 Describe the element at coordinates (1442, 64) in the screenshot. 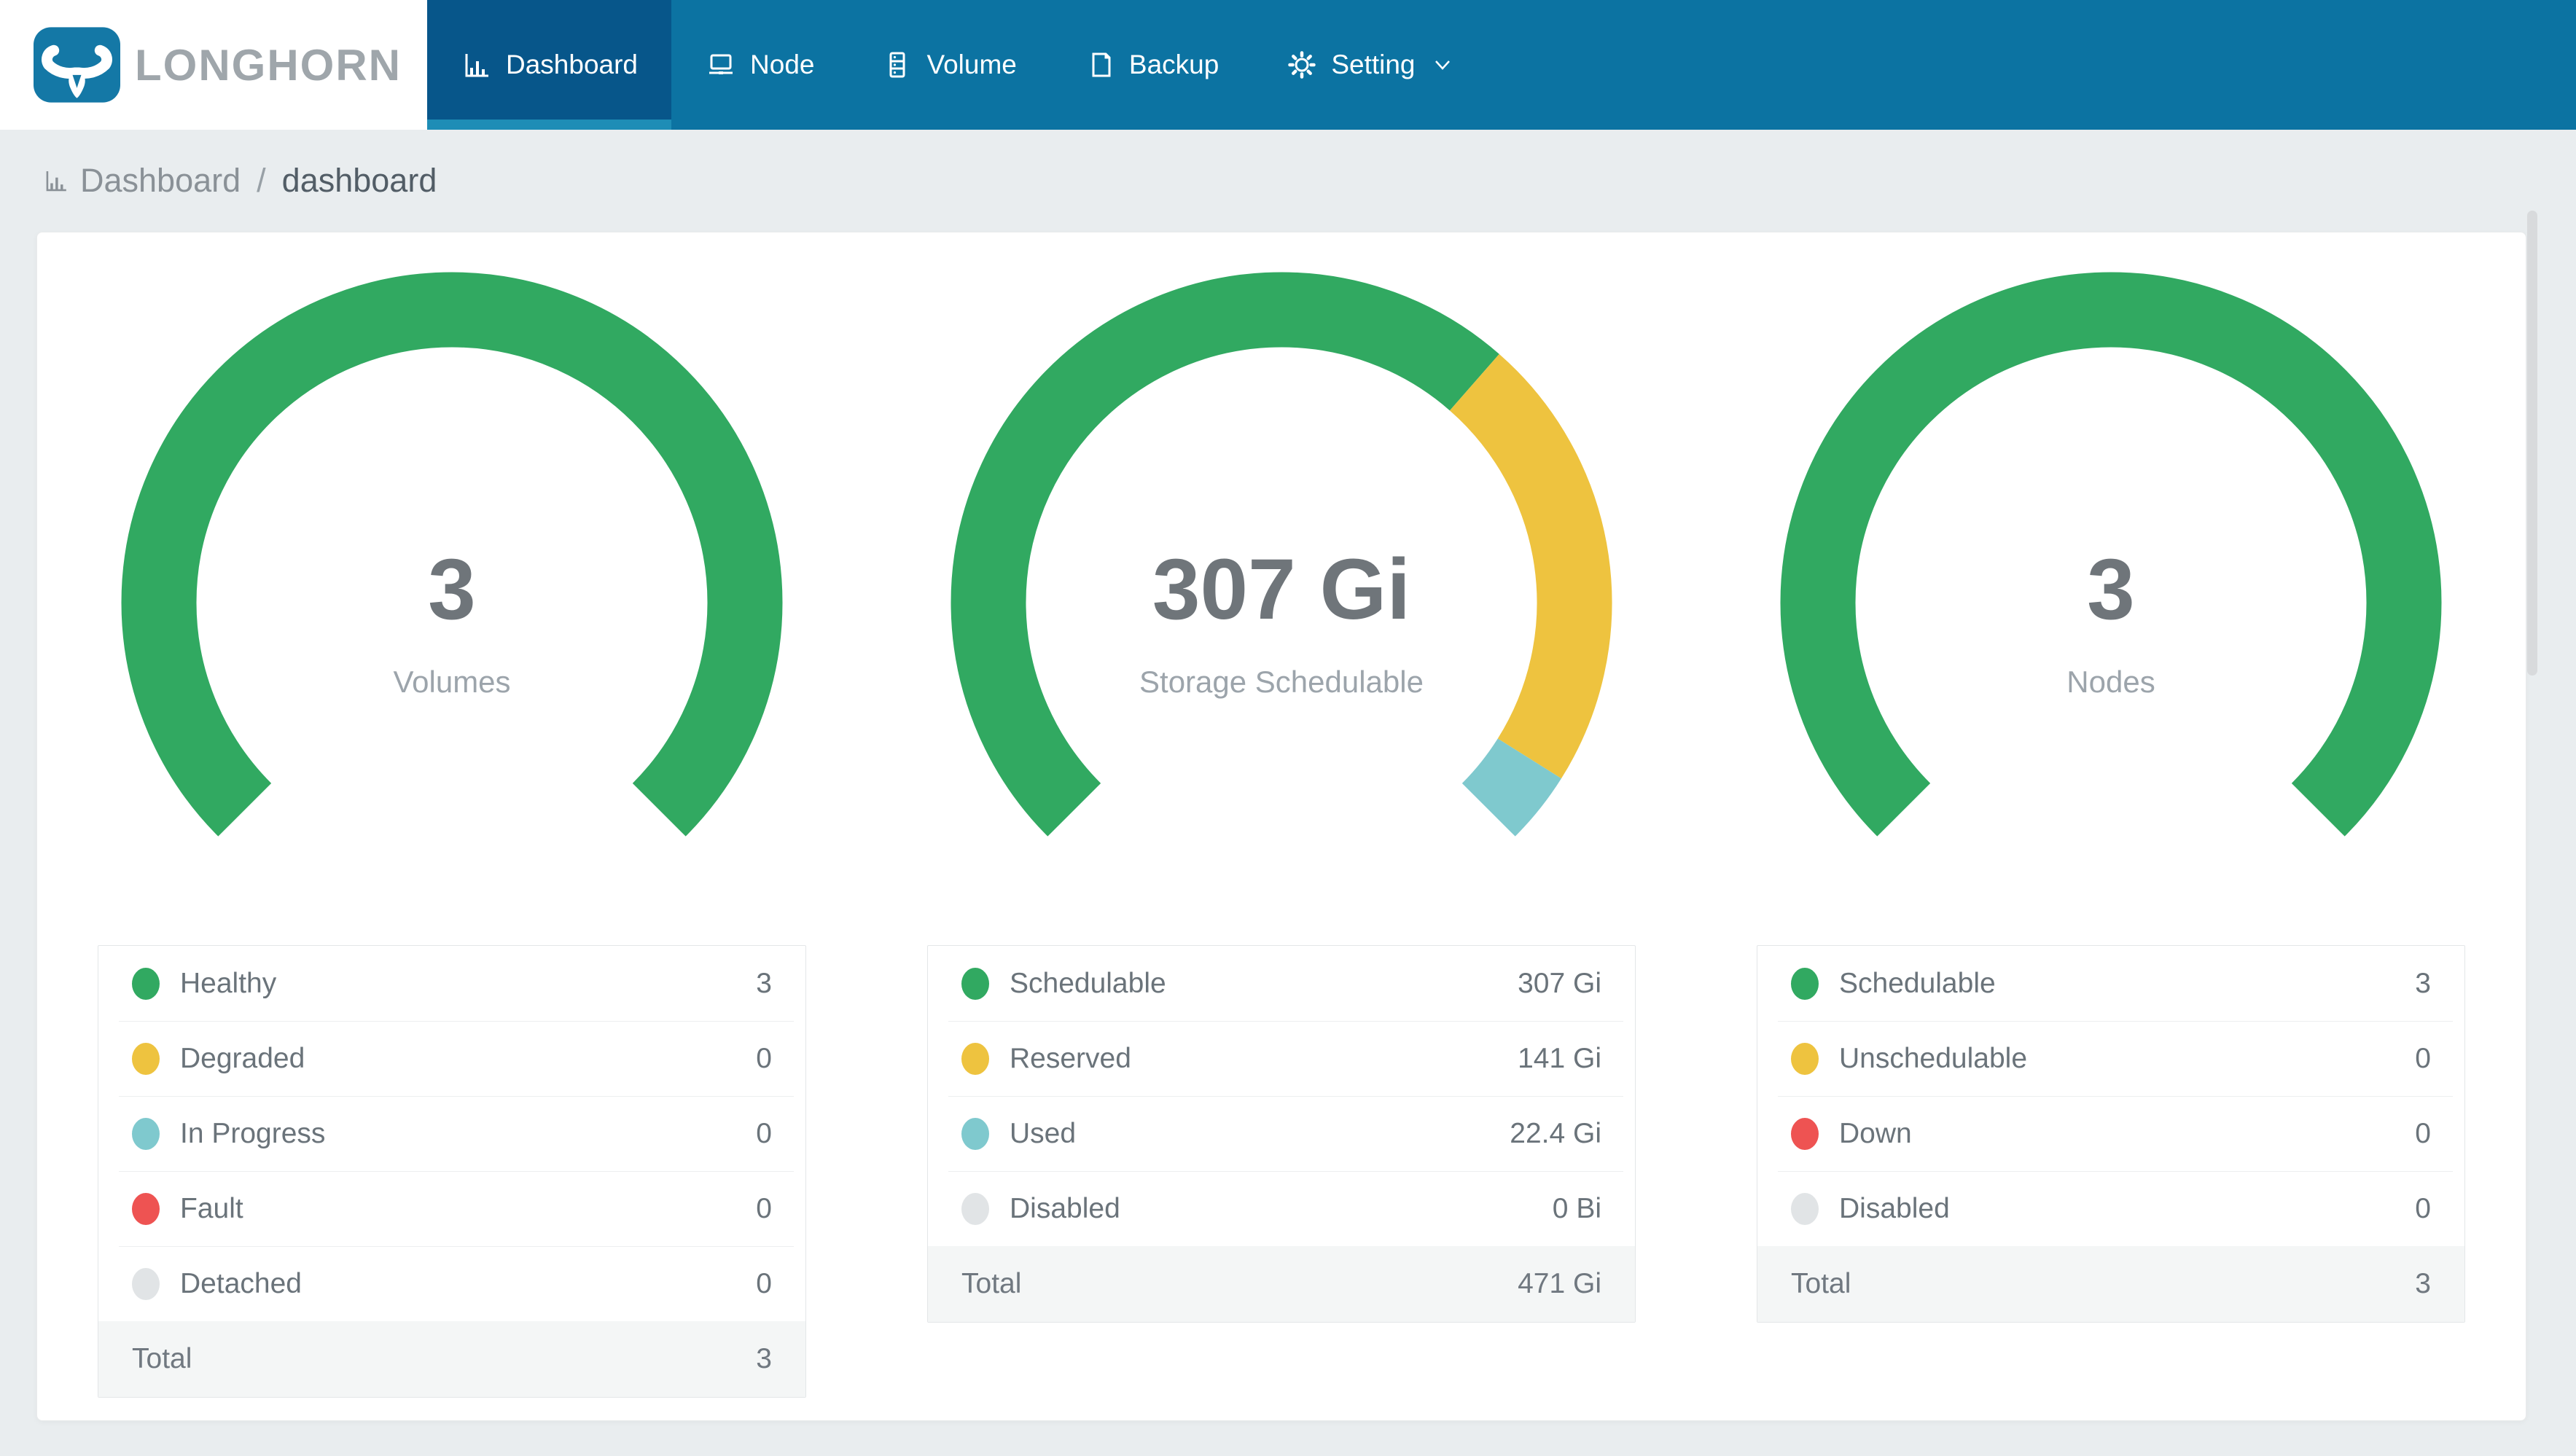

I see `chevron-down-icon` at that location.